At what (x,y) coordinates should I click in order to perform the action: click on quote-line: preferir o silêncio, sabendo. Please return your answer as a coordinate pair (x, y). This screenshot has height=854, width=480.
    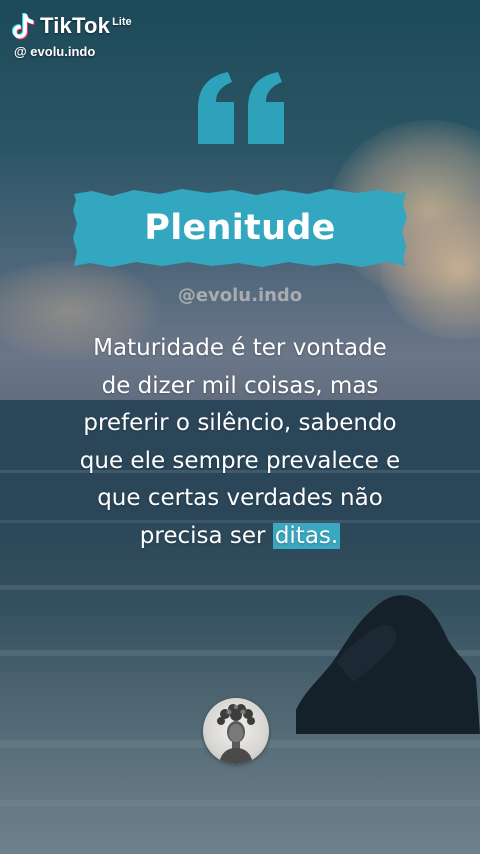
    Looking at the image, I should click on (240, 423).